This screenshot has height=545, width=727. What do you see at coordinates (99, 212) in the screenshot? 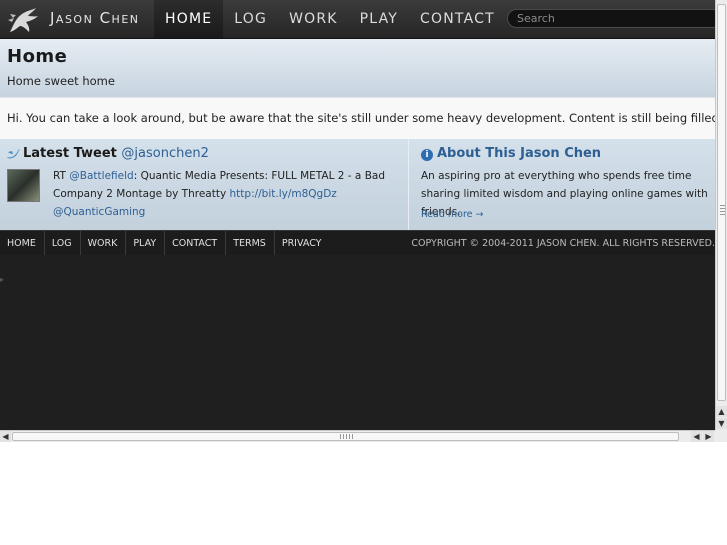
I see `mention-link: @QuanticGaming` at bounding box center [99, 212].